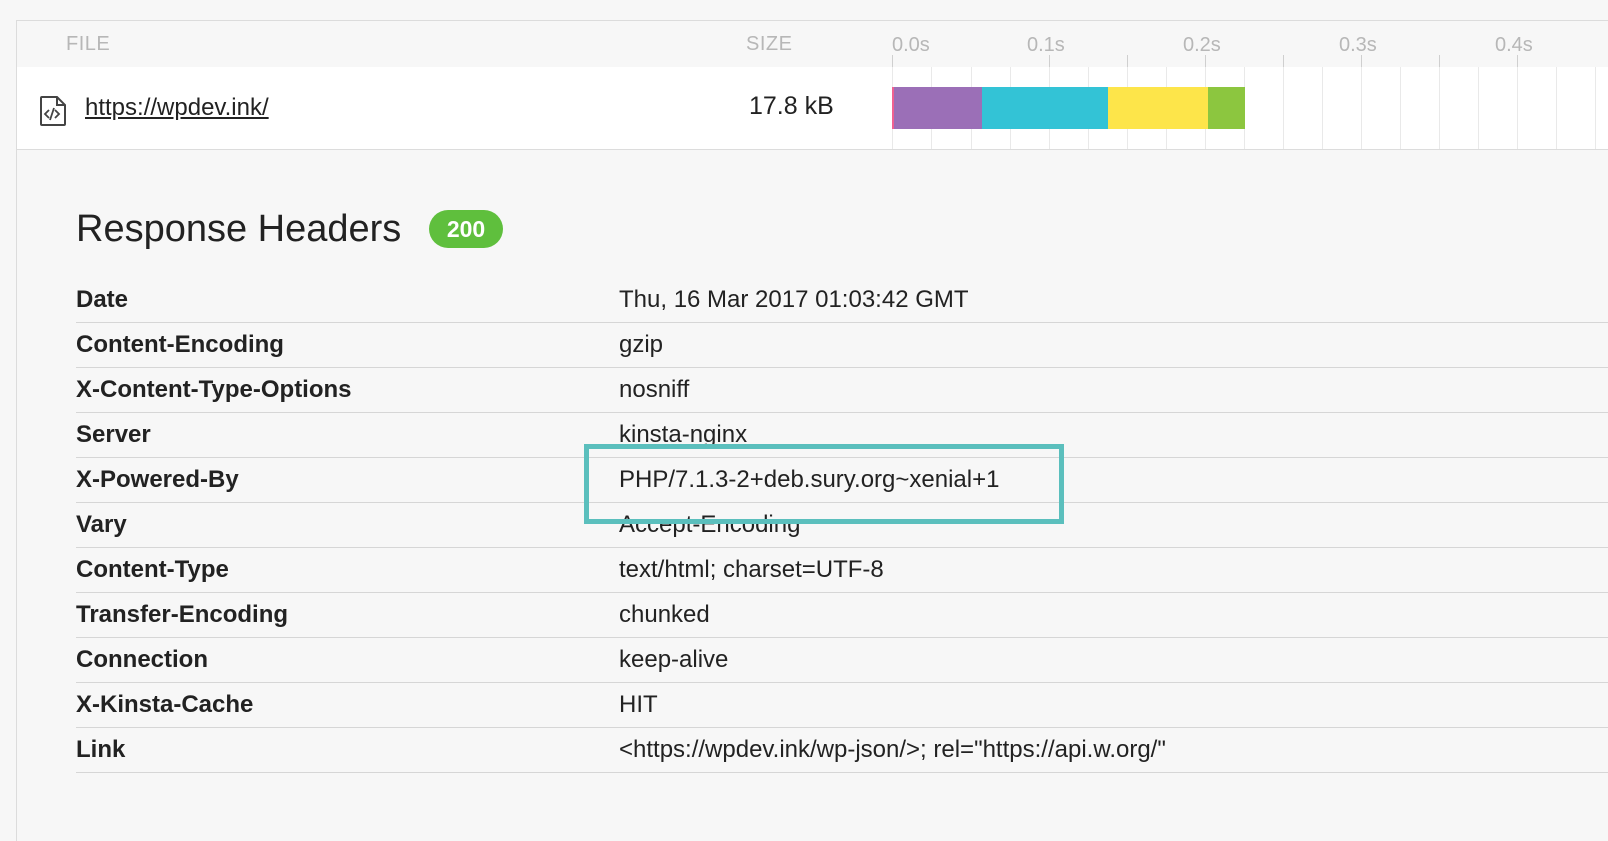 This screenshot has width=1608, height=841. I want to click on header-value: PHP/7.1.3-2+deb.sury.org~xenial+1, so click(809, 479).